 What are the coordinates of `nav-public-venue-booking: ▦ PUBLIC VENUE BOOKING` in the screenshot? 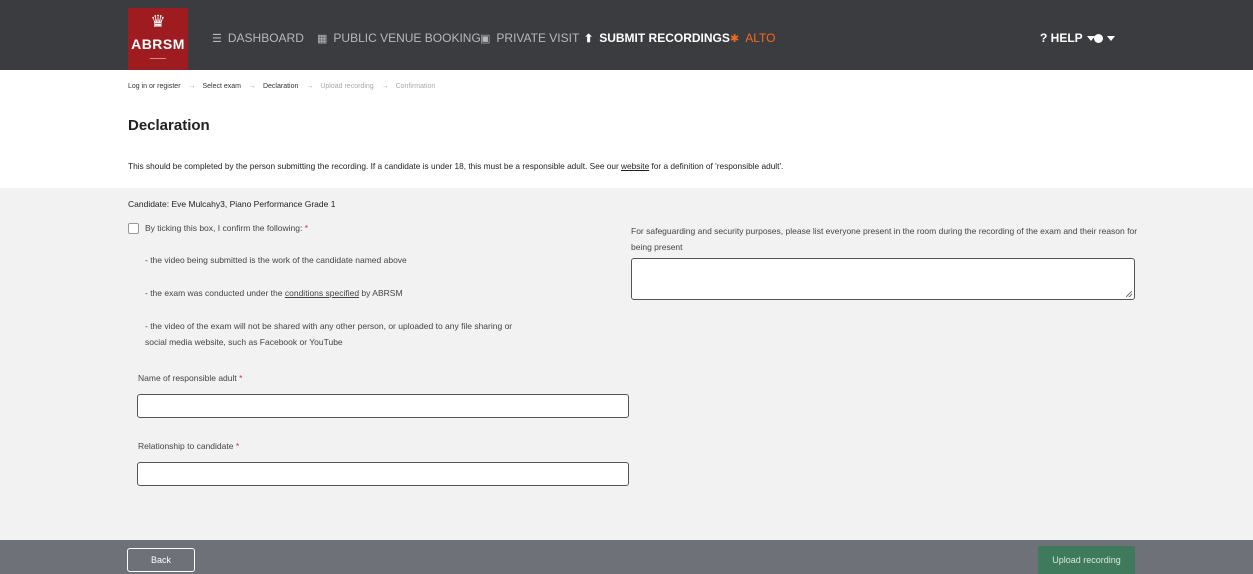 It's located at (399, 38).